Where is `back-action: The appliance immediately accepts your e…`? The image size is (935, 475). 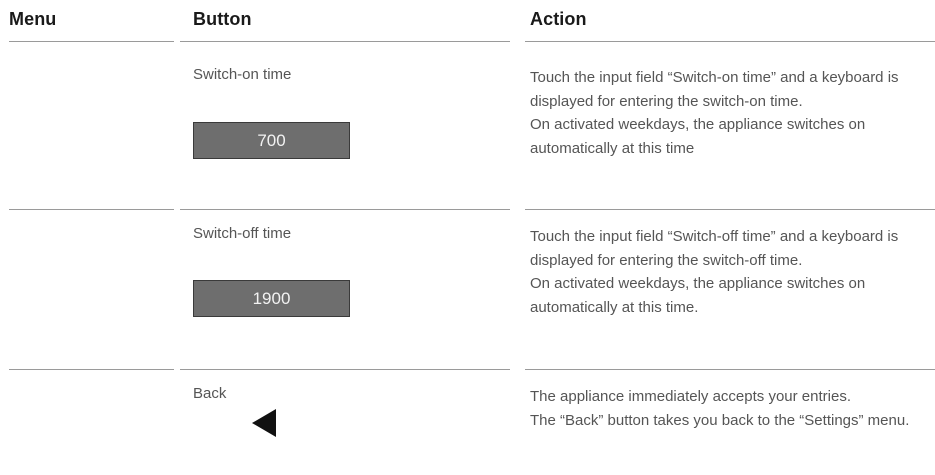 back-action: The appliance immediately accepts your e… is located at coordinates (732, 408).